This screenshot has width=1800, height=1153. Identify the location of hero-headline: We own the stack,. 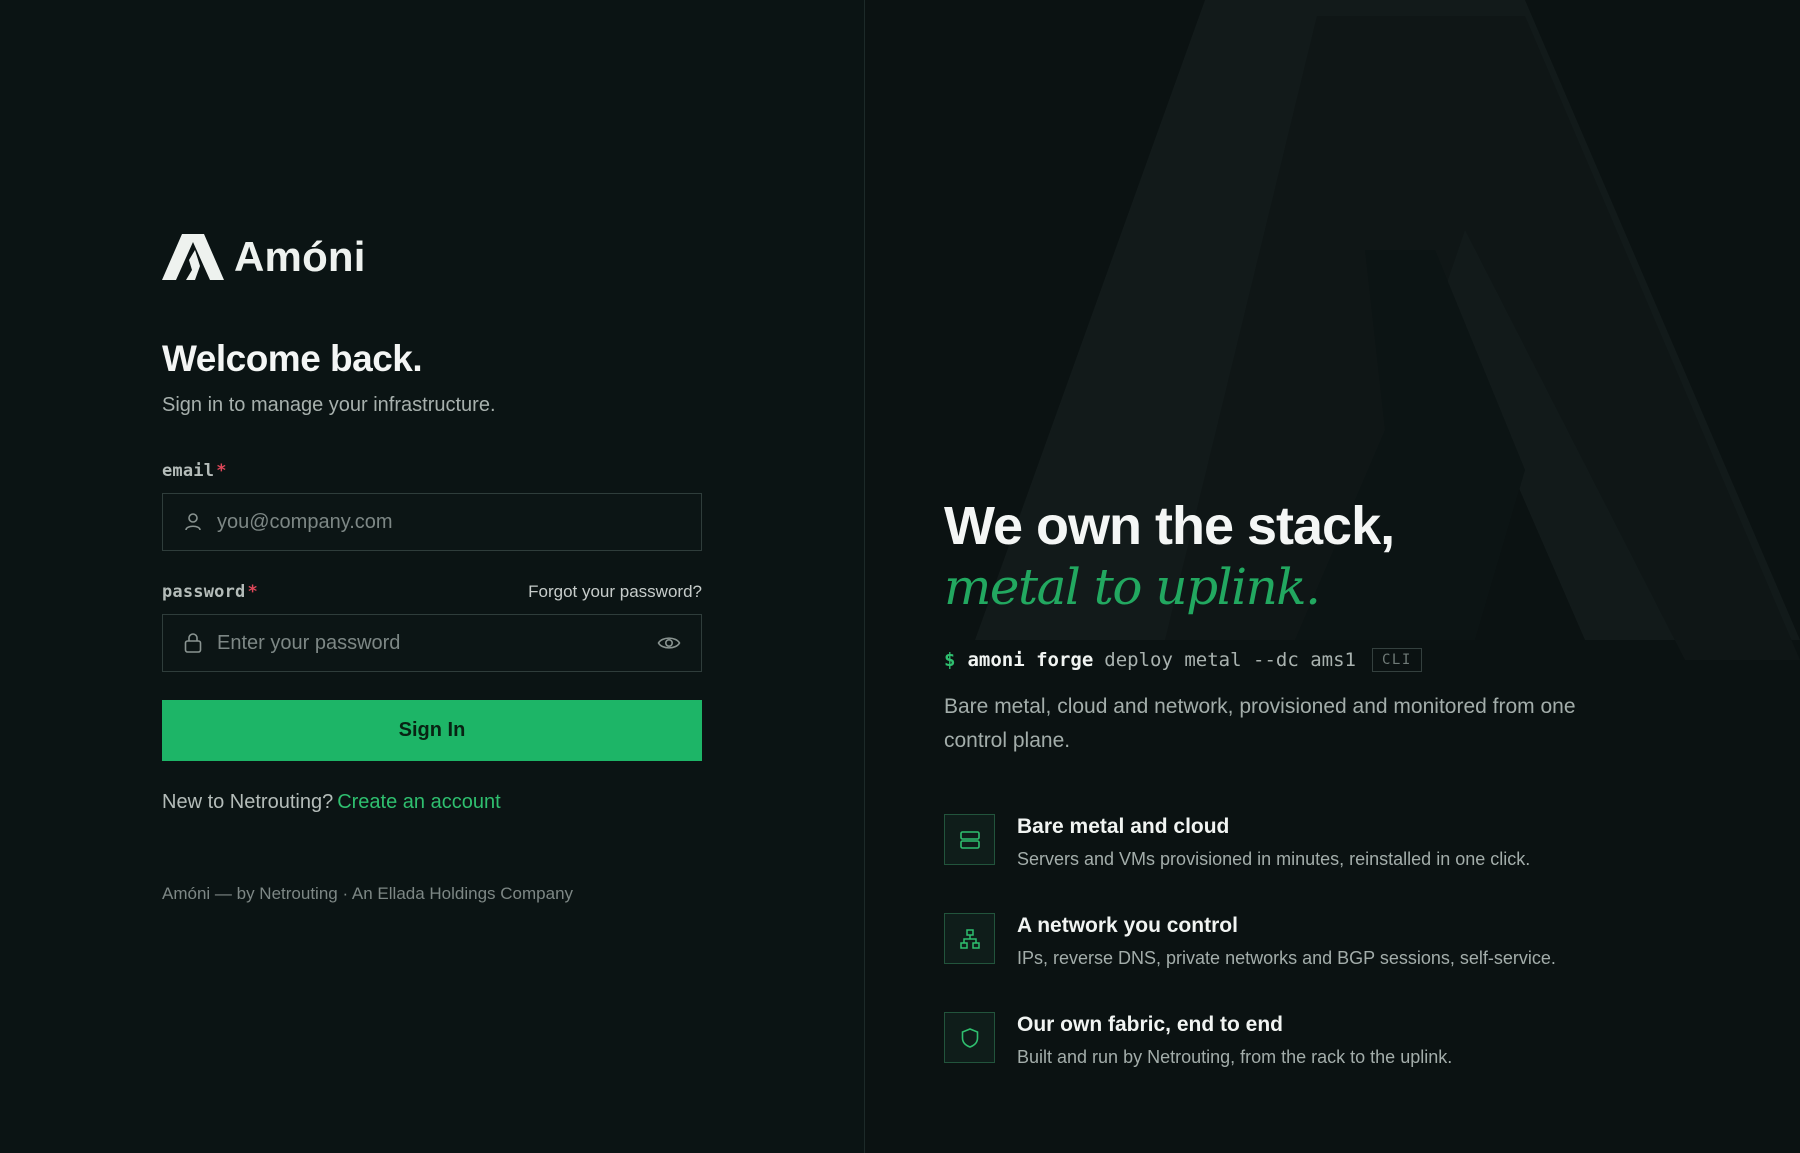
(1169, 526).